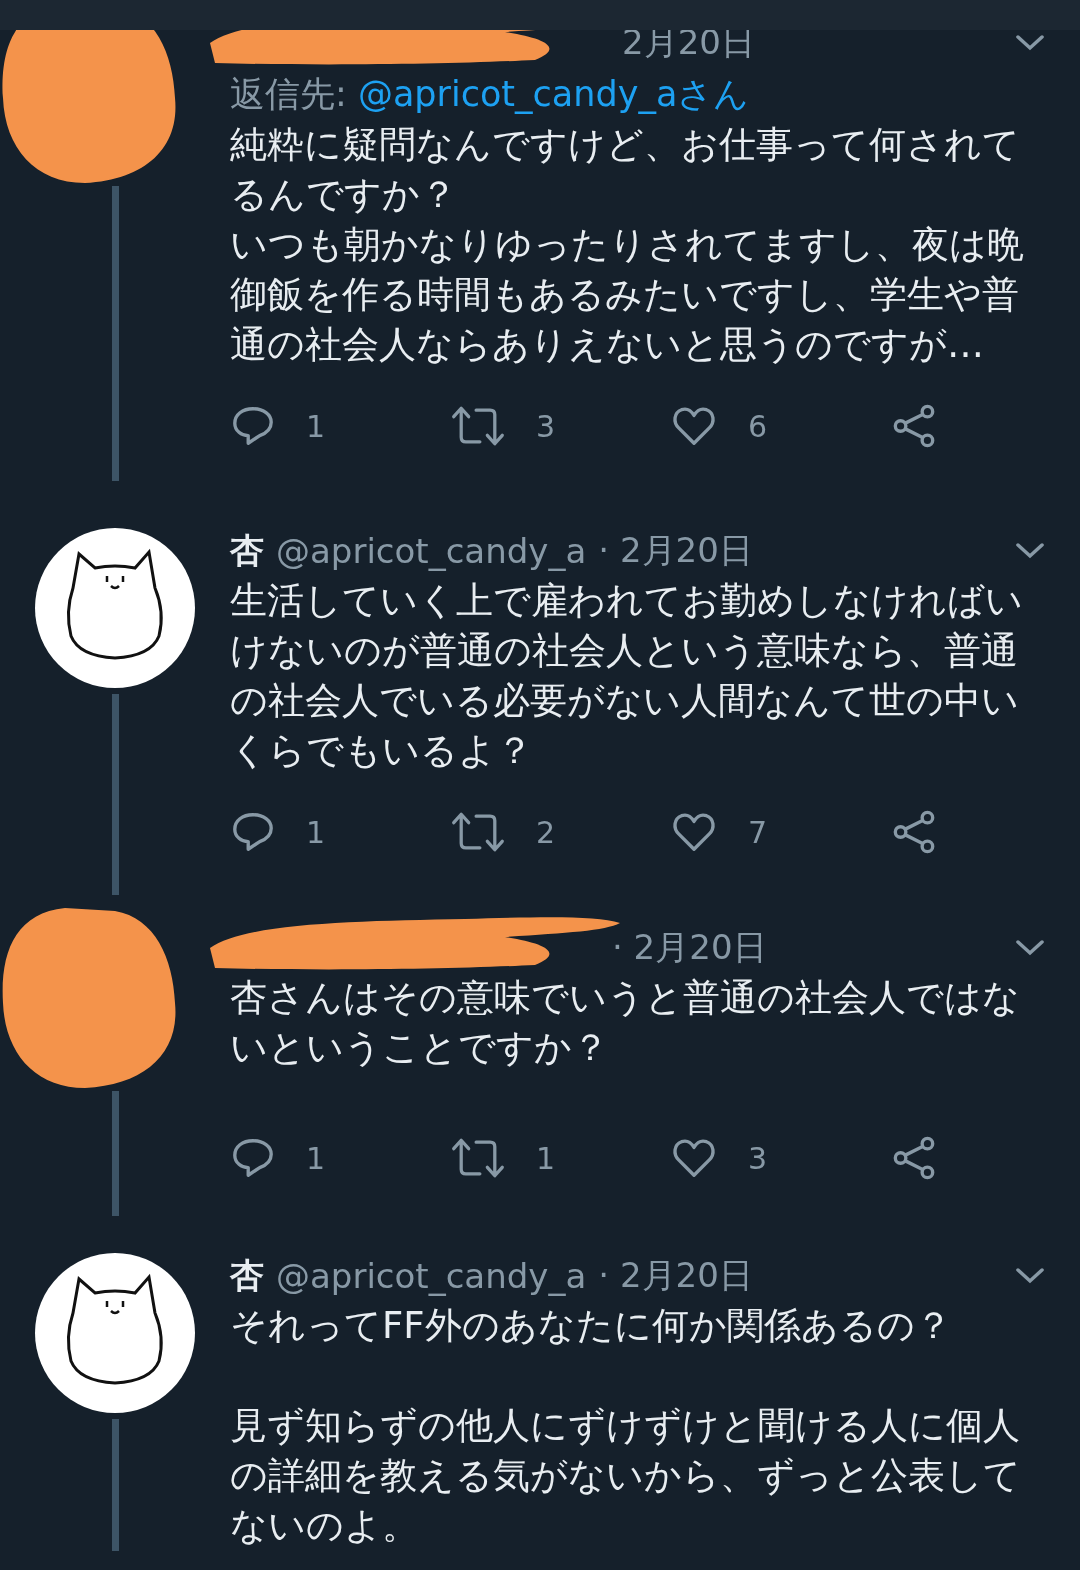  What do you see at coordinates (546, 832) in the screenshot?
I see `retweet-count: 2` at bounding box center [546, 832].